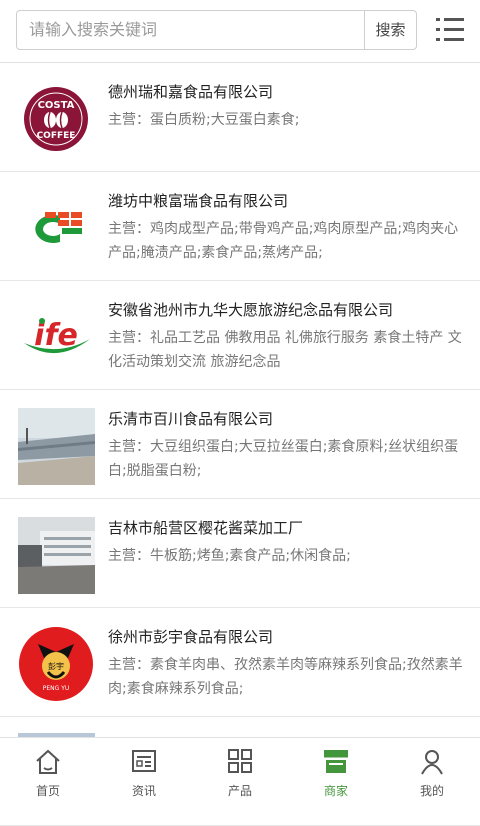  What do you see at coordinates (191, 92) in the screenshot?
I see `company-name: 德州瑞和嘉食品有限公司` at bounding box center [191, 92].